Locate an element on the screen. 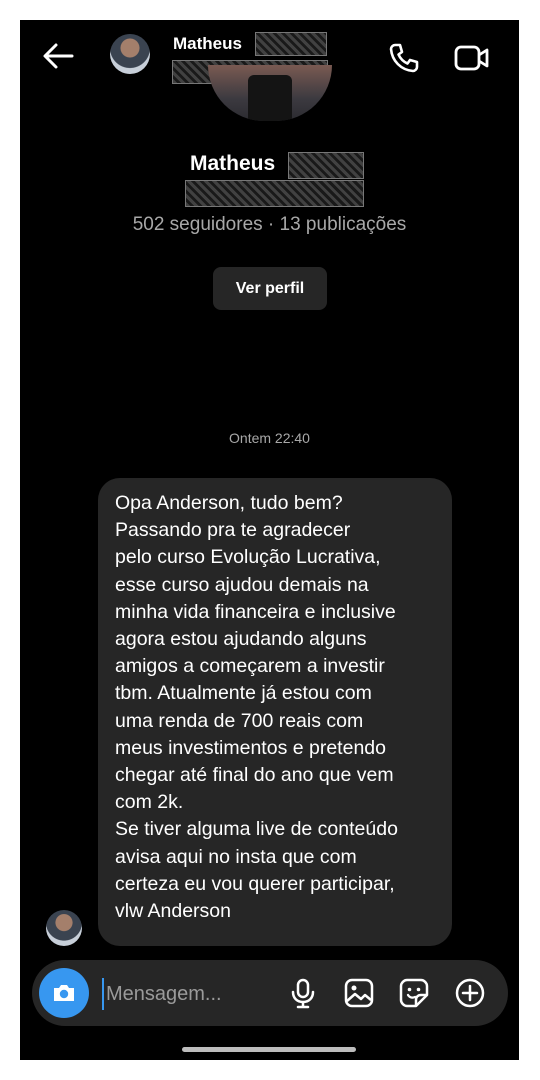  redacted-profile-username is located at coordinates (274, 193).